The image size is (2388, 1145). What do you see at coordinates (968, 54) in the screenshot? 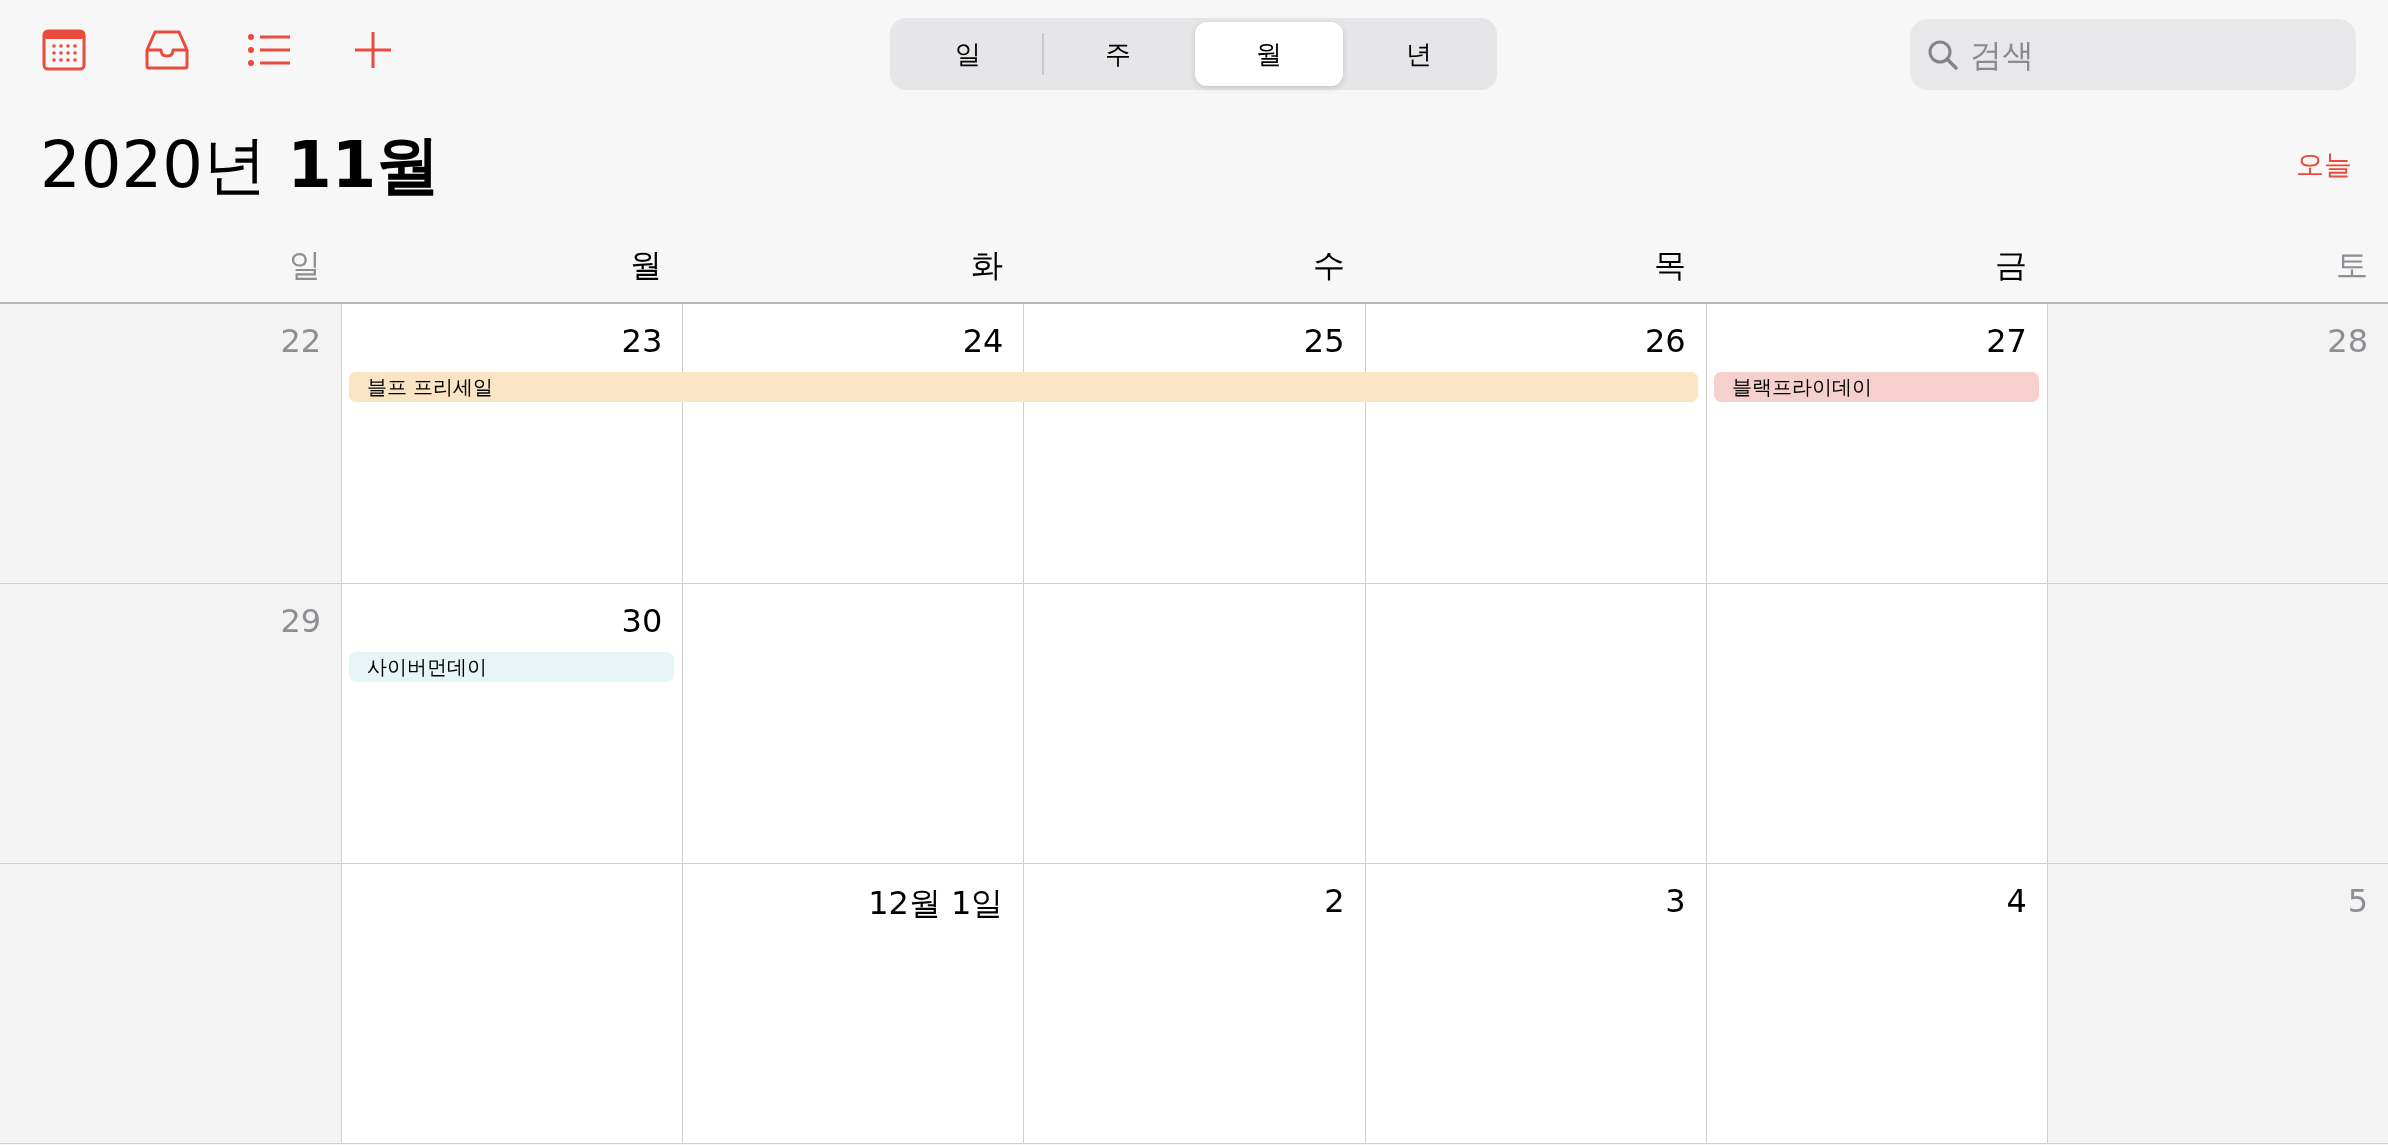
I see `view-tab: 일` at bounding box center [968, 54].